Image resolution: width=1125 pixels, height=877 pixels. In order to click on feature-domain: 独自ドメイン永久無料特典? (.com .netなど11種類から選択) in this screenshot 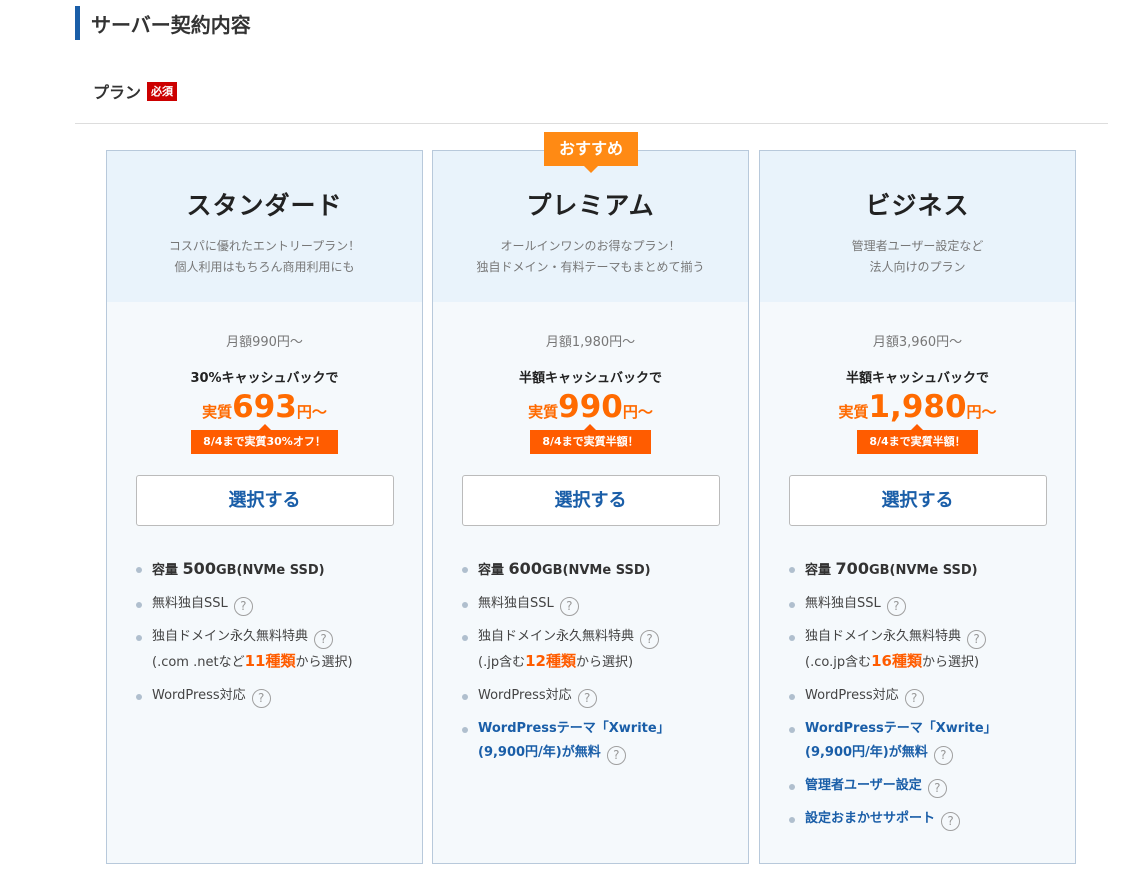, I will do `click(273, 650)`.